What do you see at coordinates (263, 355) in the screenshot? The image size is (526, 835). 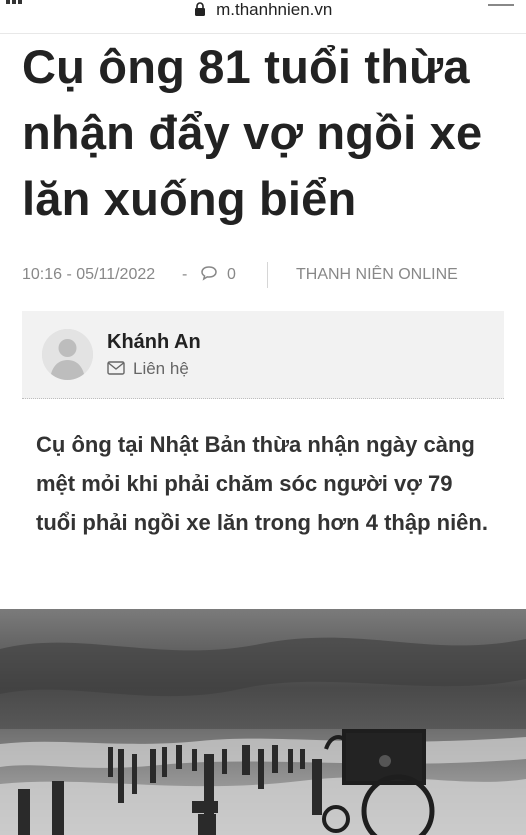 I see `author-box: Khánh An Liên hệ` at bounding box center [263, 355].